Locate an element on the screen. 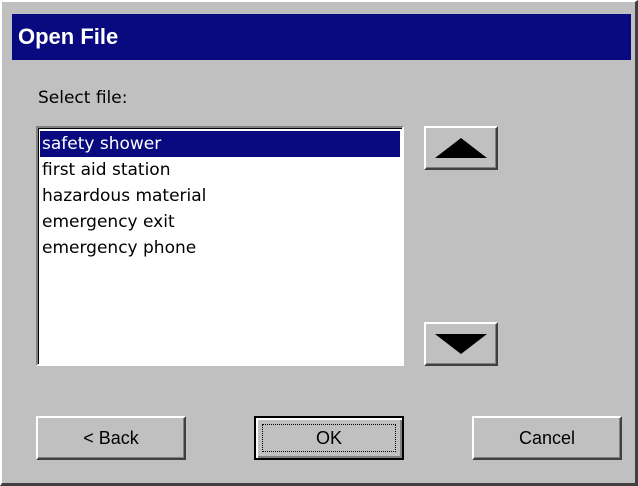 This screenshot has width=638, height=486. select-file-label: Select file: is located at coordinates (83, 98).